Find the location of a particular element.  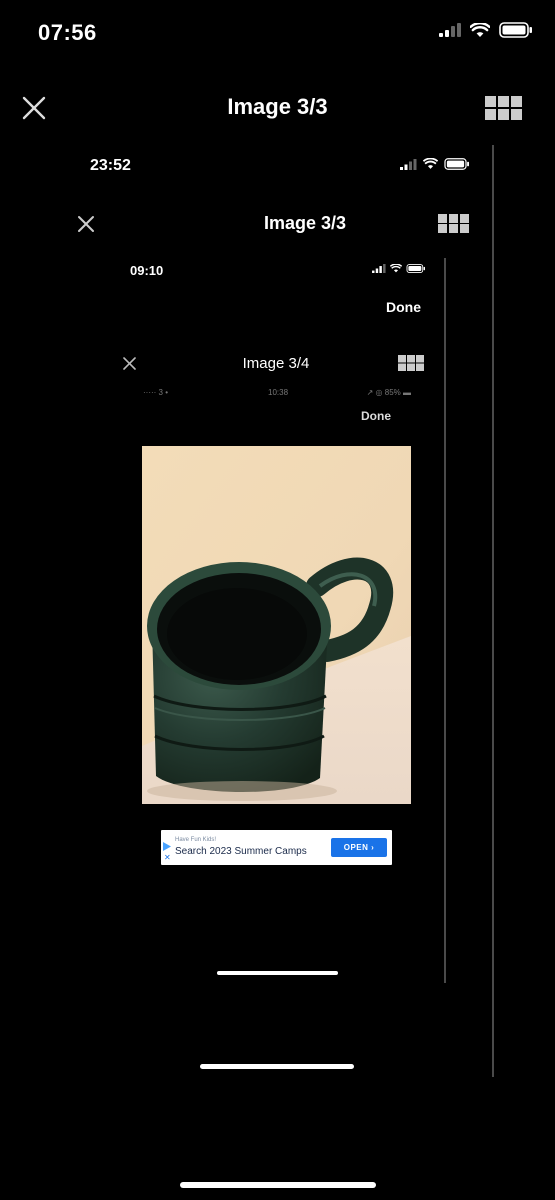

ad-close-icon: ✕ is located at coordinates (167, 857).